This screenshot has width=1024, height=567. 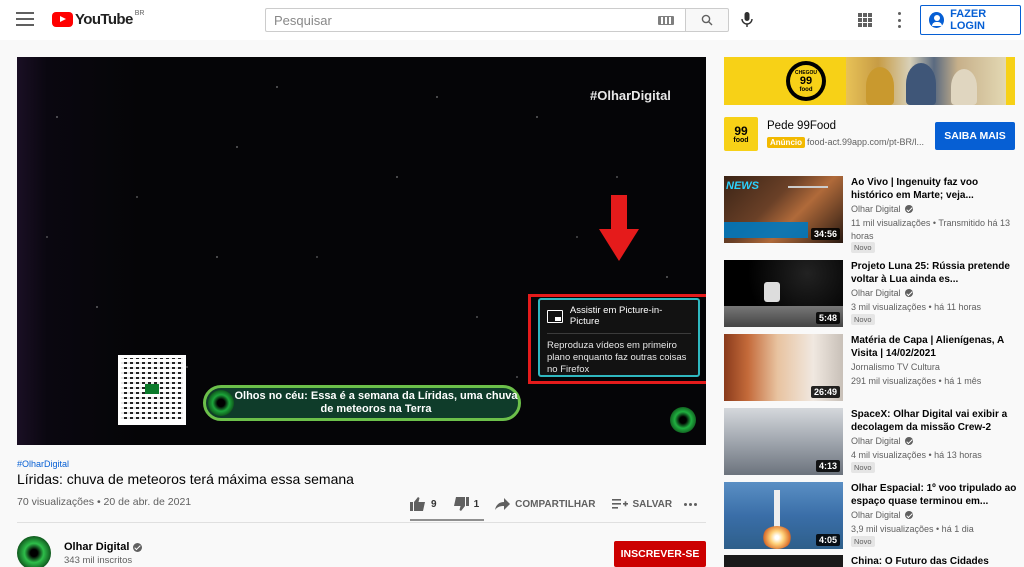 What do you see at coordinates (899, 20) in the screenshot?
I see `settings-more-icon` at bounding box center [899, 20].